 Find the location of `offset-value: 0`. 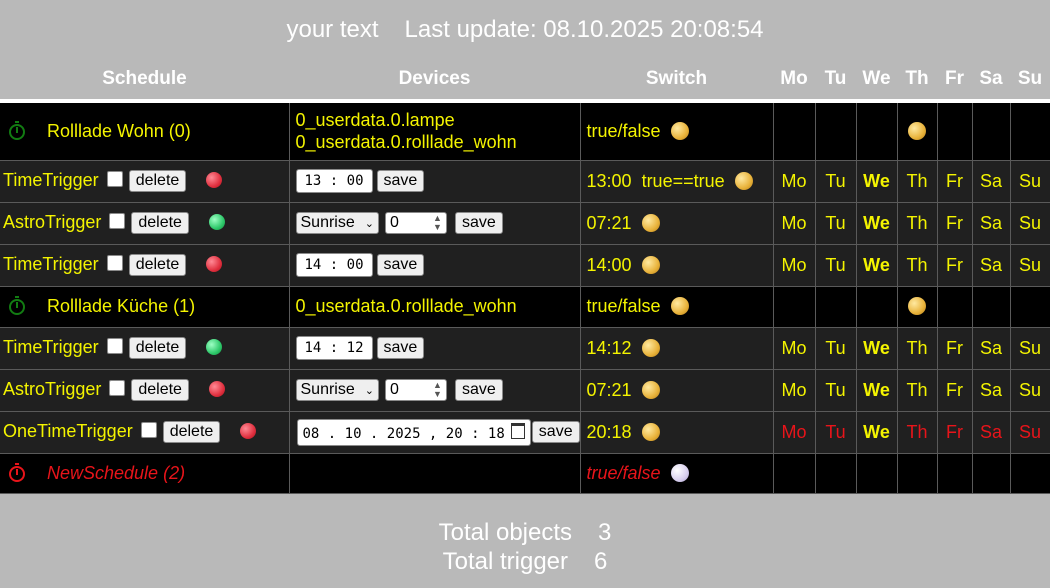

offset-value: 0 is located at coordinates (394, 390).